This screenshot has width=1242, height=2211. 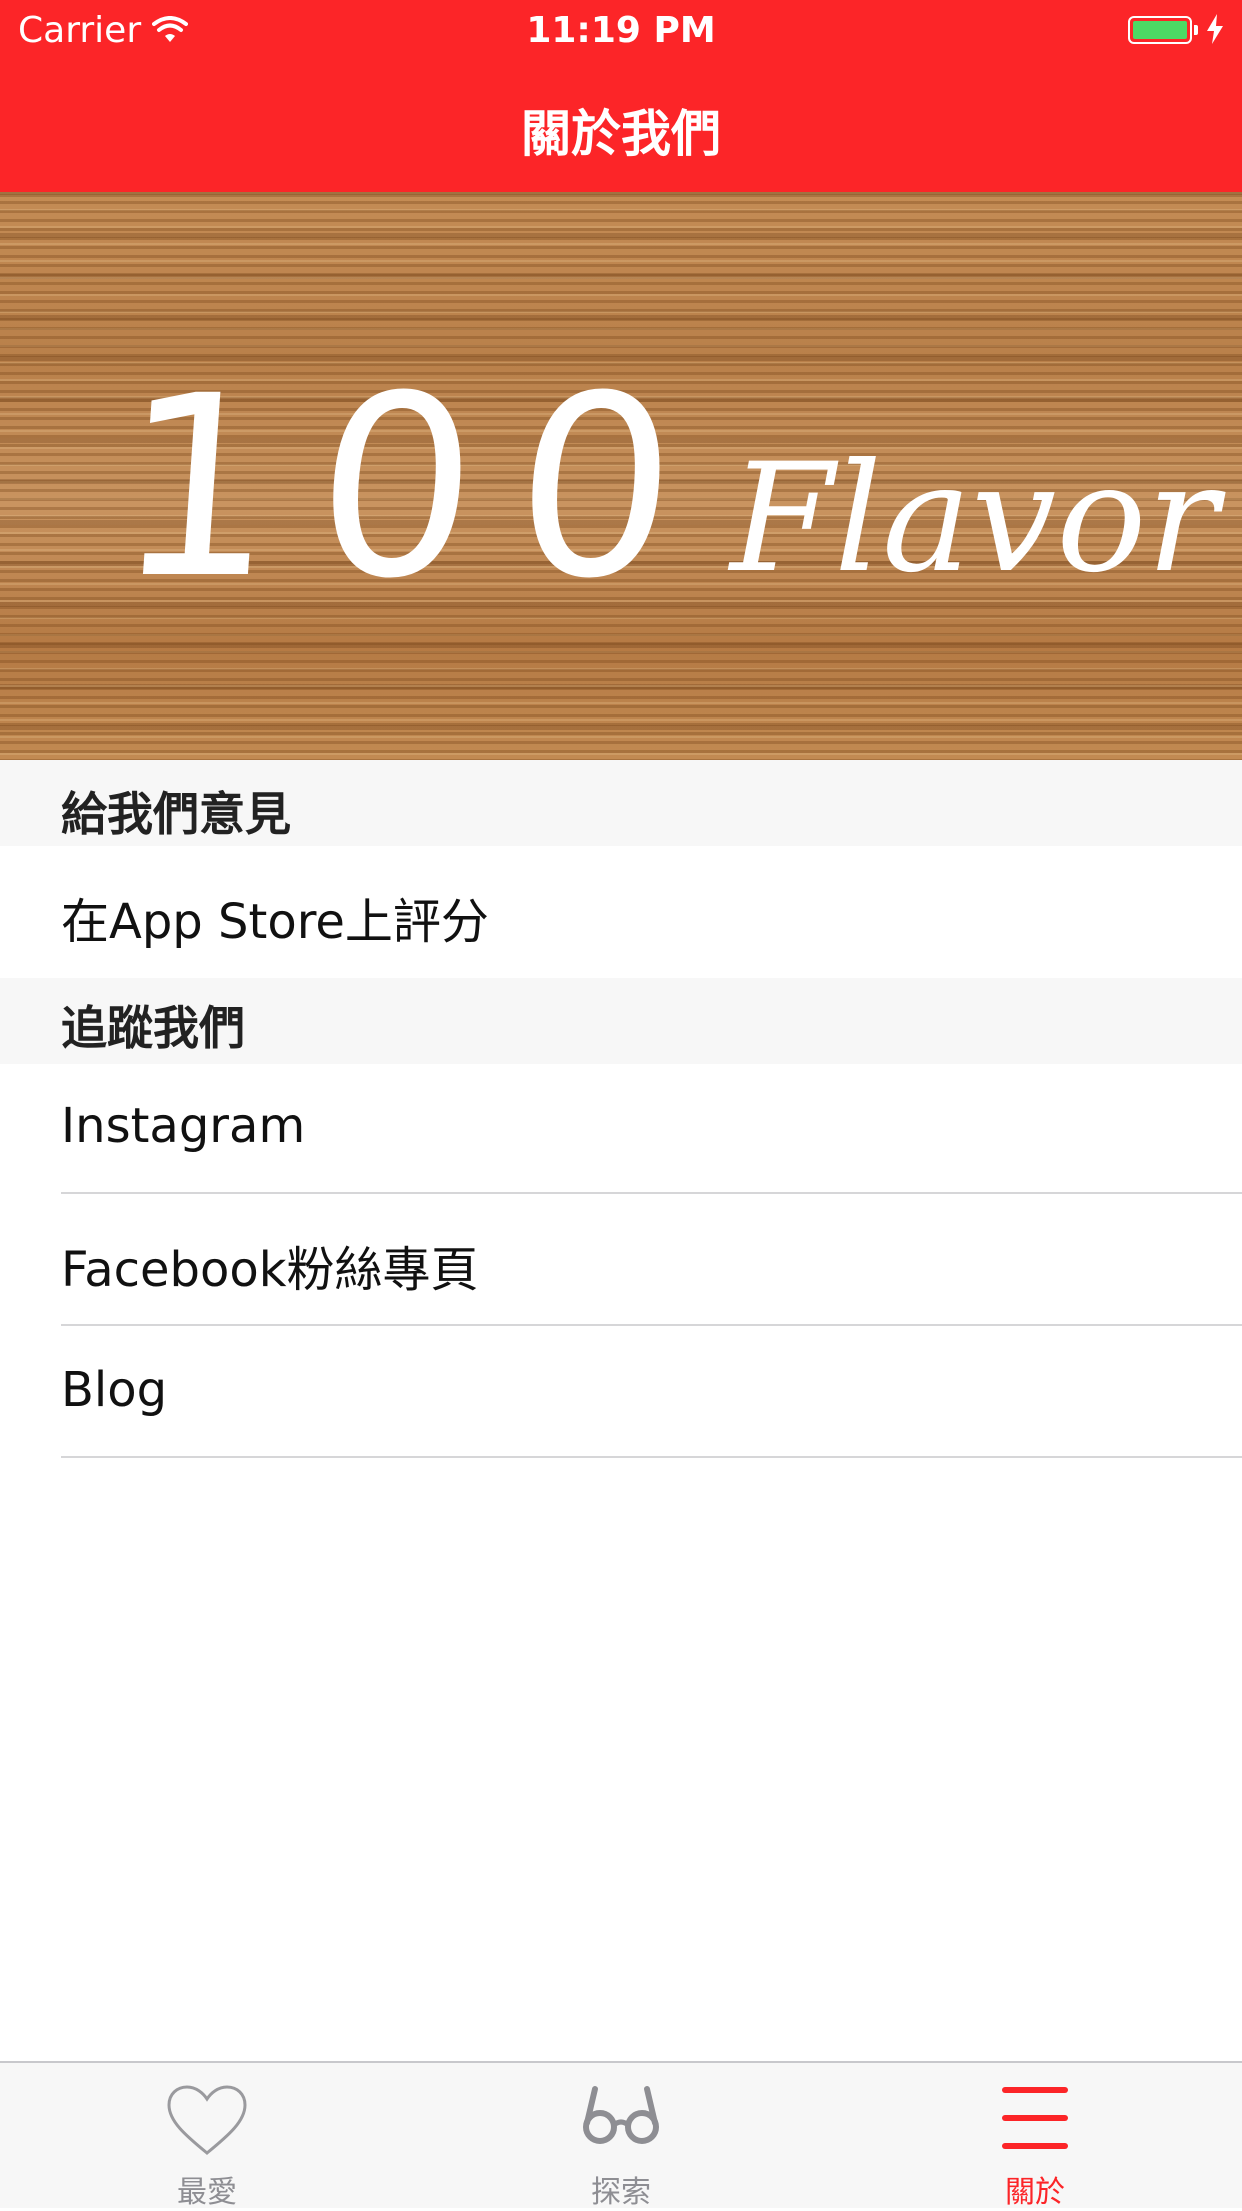 What do you see at coordinates (621, 912) in the screenshot?
I see `row-rate-app-store: 在App Store上評分` at bounding box center [621, 912].